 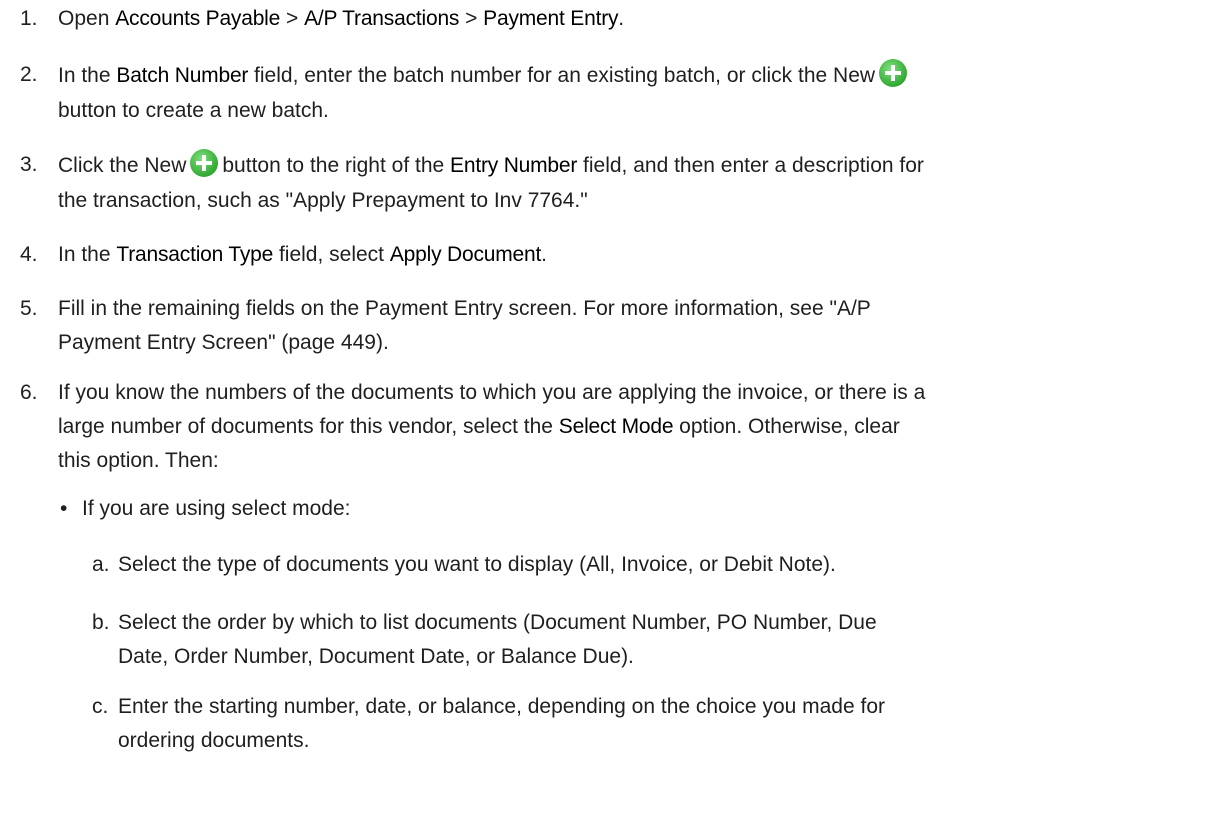 What do you see at coordinates (182, 75) in the screenshot?
I see `field-batch-number: Batch Number` at bounding box center [182, 75].